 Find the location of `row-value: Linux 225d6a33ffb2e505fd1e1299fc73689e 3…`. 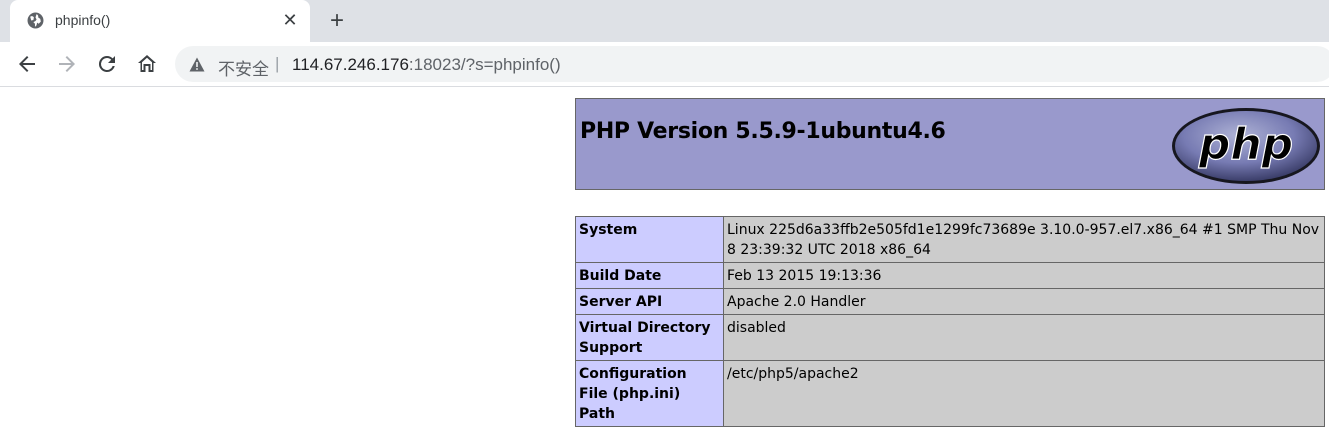

row-value: Linux 225d6a33ffb2e505fd1e1299fc73689e 3… is located at coordinates (1024, 239).